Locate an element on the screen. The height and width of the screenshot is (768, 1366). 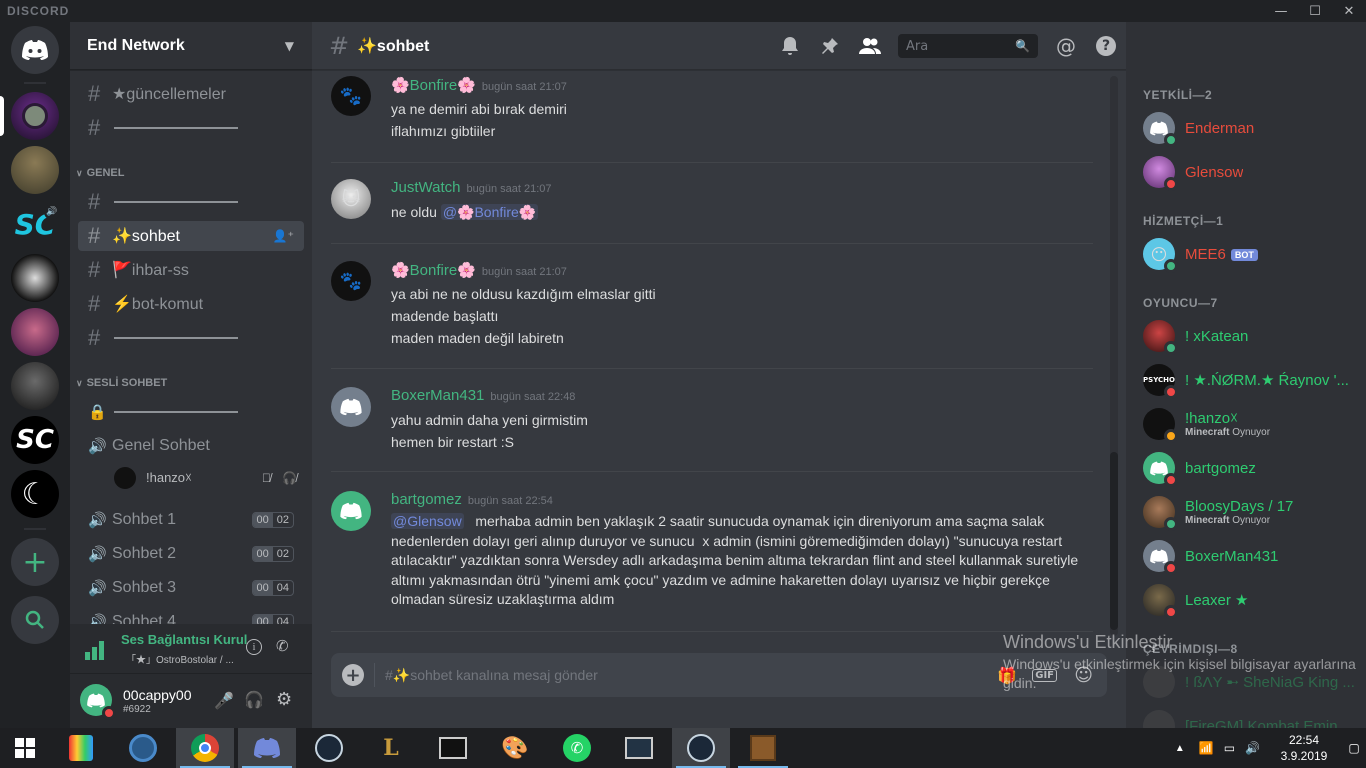
message-timestamp: bugün saat 22:54 is located at coordinates (510, 501).